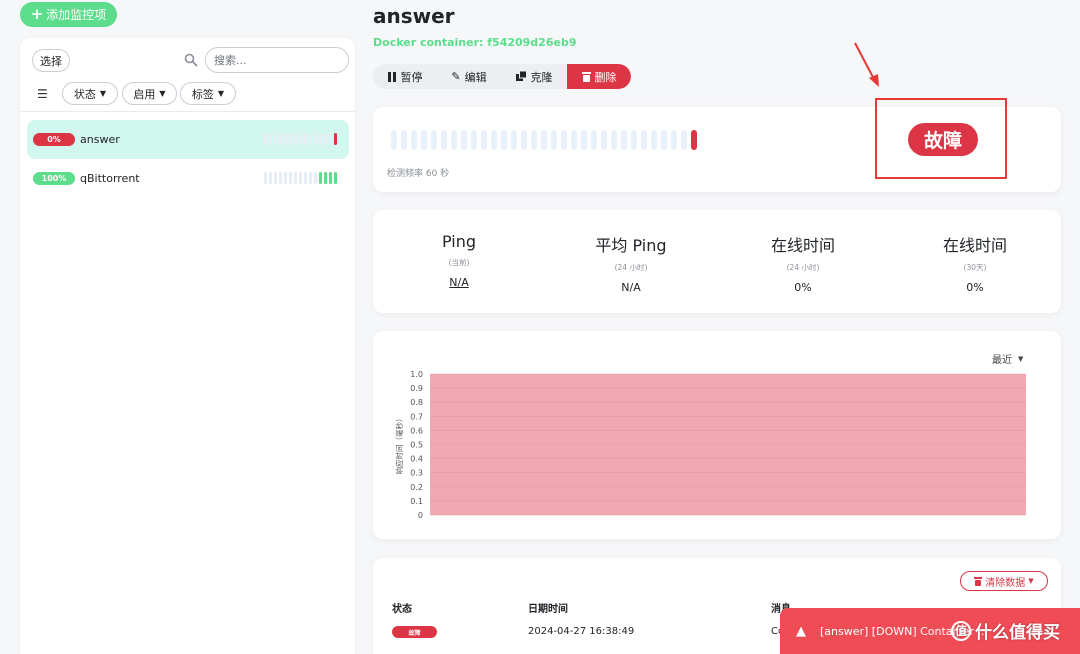 Image resolution: width=1080 pixels, height=654 pixels. I want to click on event-status-badge: 故障, so click(414, 632).